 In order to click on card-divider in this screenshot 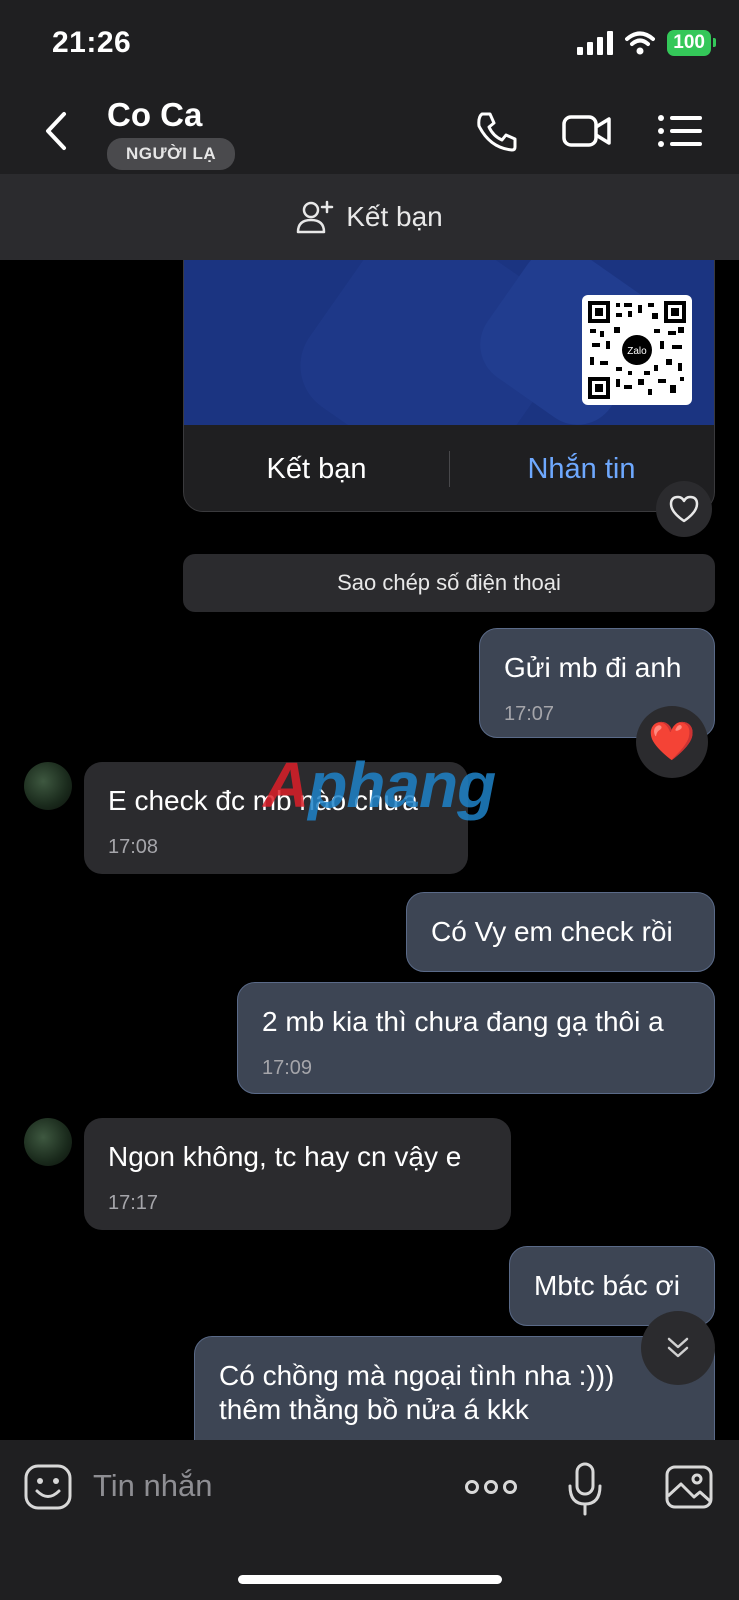, I will do `click(449, 469)`.